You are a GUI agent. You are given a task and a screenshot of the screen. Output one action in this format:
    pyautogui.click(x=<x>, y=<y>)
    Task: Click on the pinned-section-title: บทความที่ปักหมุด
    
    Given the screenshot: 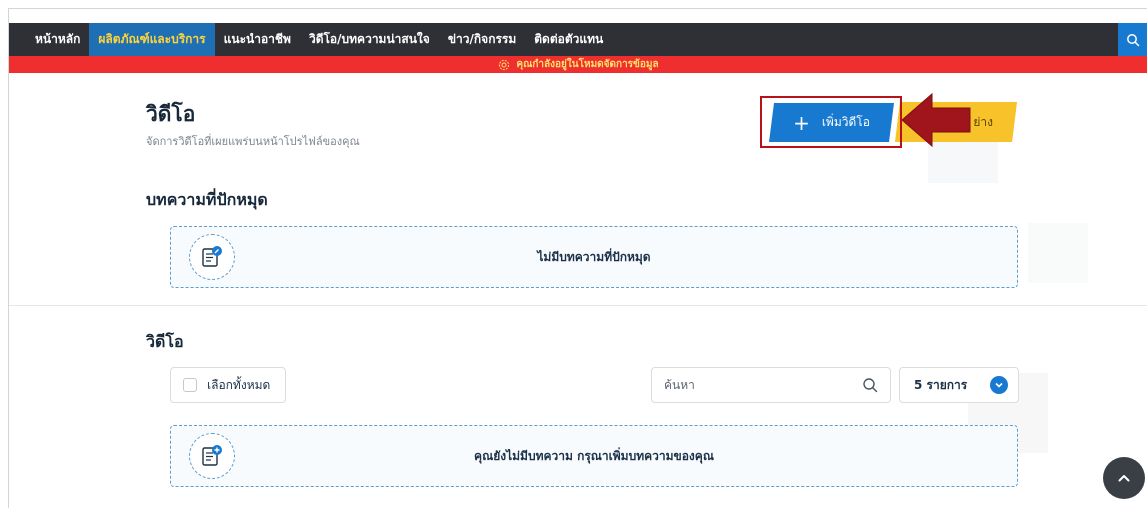 What is the action you would take?
    pyautogui.click(x=207, y=199)
    